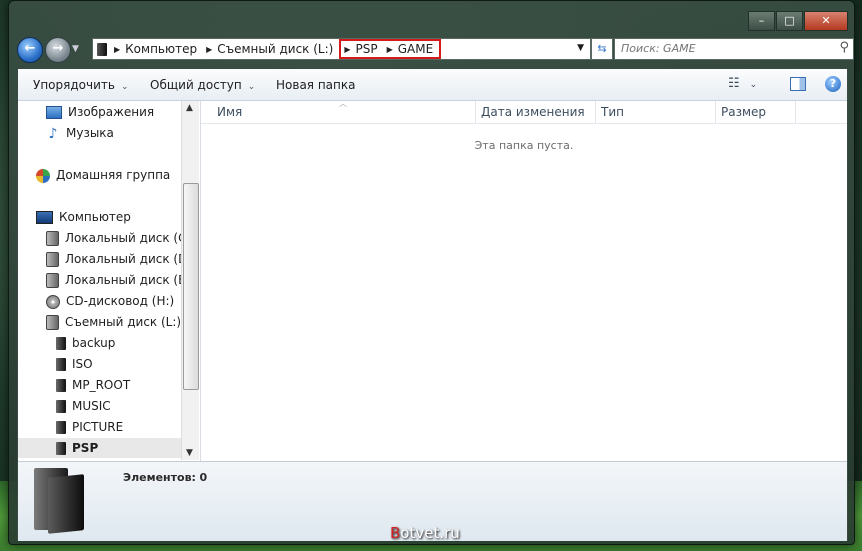 This screenshot has width=862, height=551. What do you see at coordinates (59, 501) in the screenshot?
I see `large-folder-icon` at bounding box center [59, 501].